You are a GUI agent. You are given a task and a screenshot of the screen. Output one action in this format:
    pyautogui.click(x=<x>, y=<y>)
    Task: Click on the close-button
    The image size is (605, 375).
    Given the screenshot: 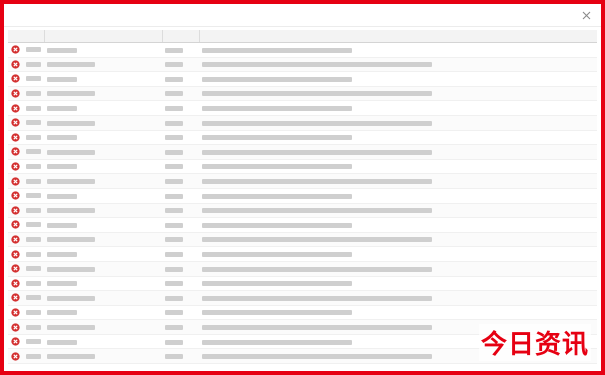 What is the action you would take?
    pyautogui.click(x=586, y=15)
    